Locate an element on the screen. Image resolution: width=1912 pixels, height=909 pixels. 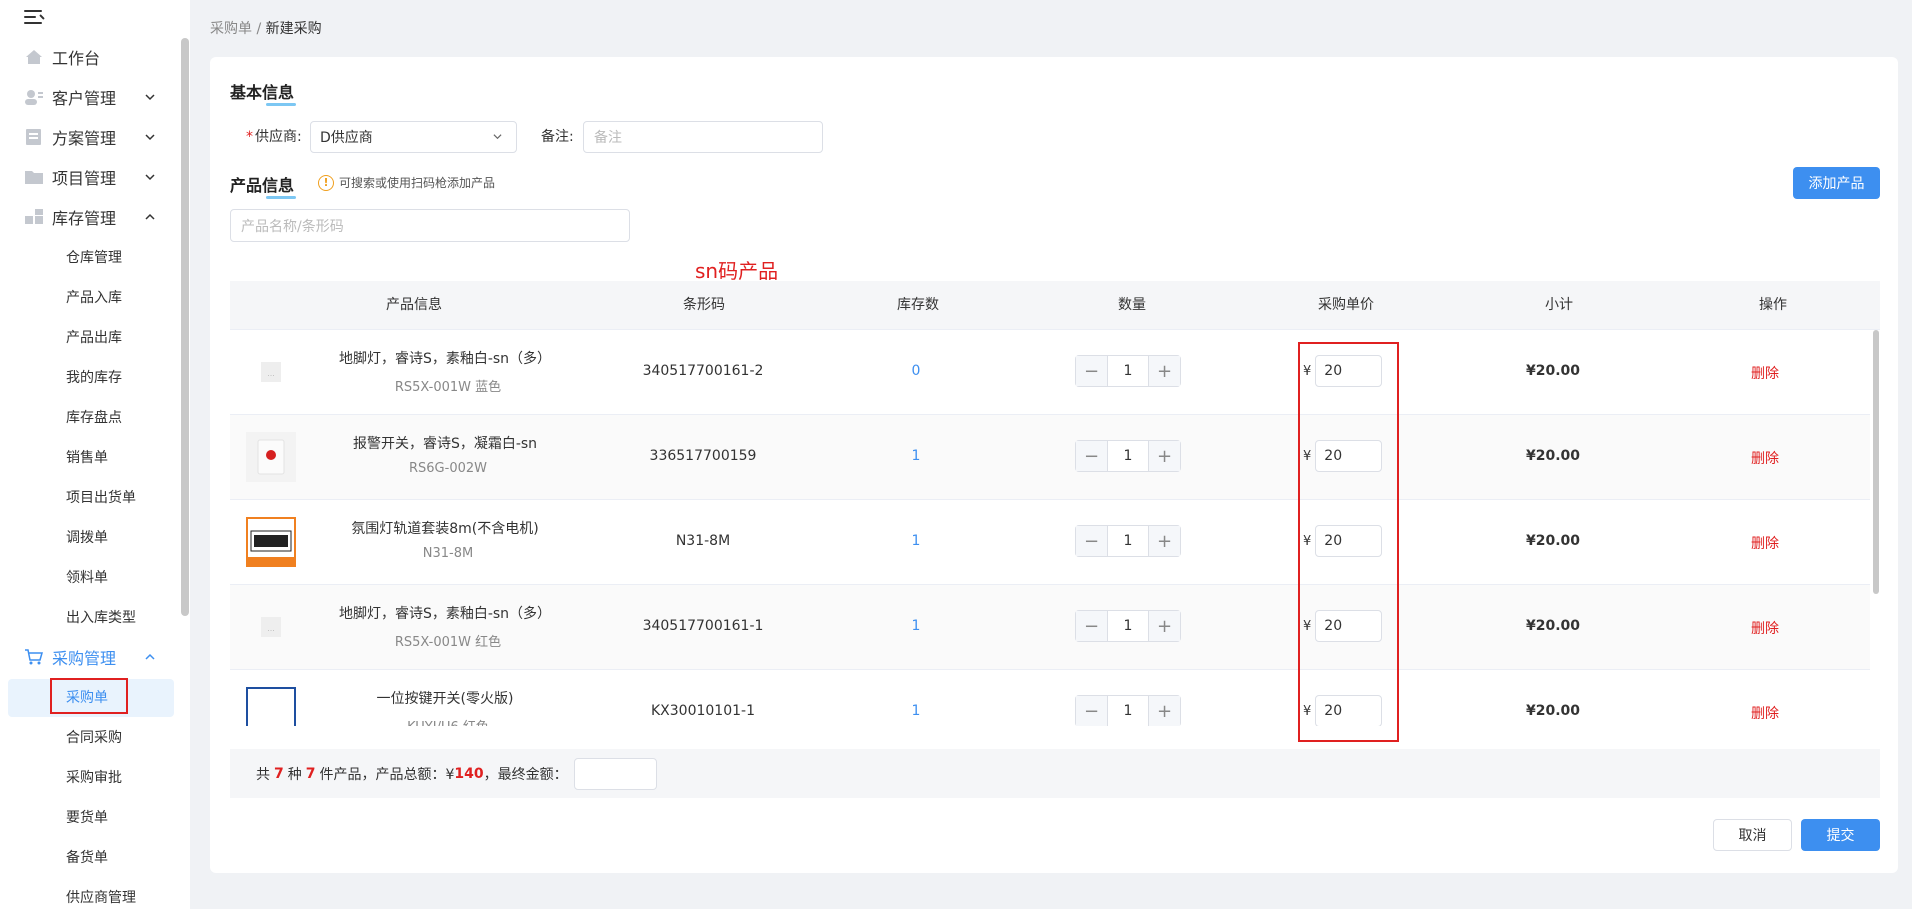
subtotal: ¥20.00 is located at coordinates (1553, 371).